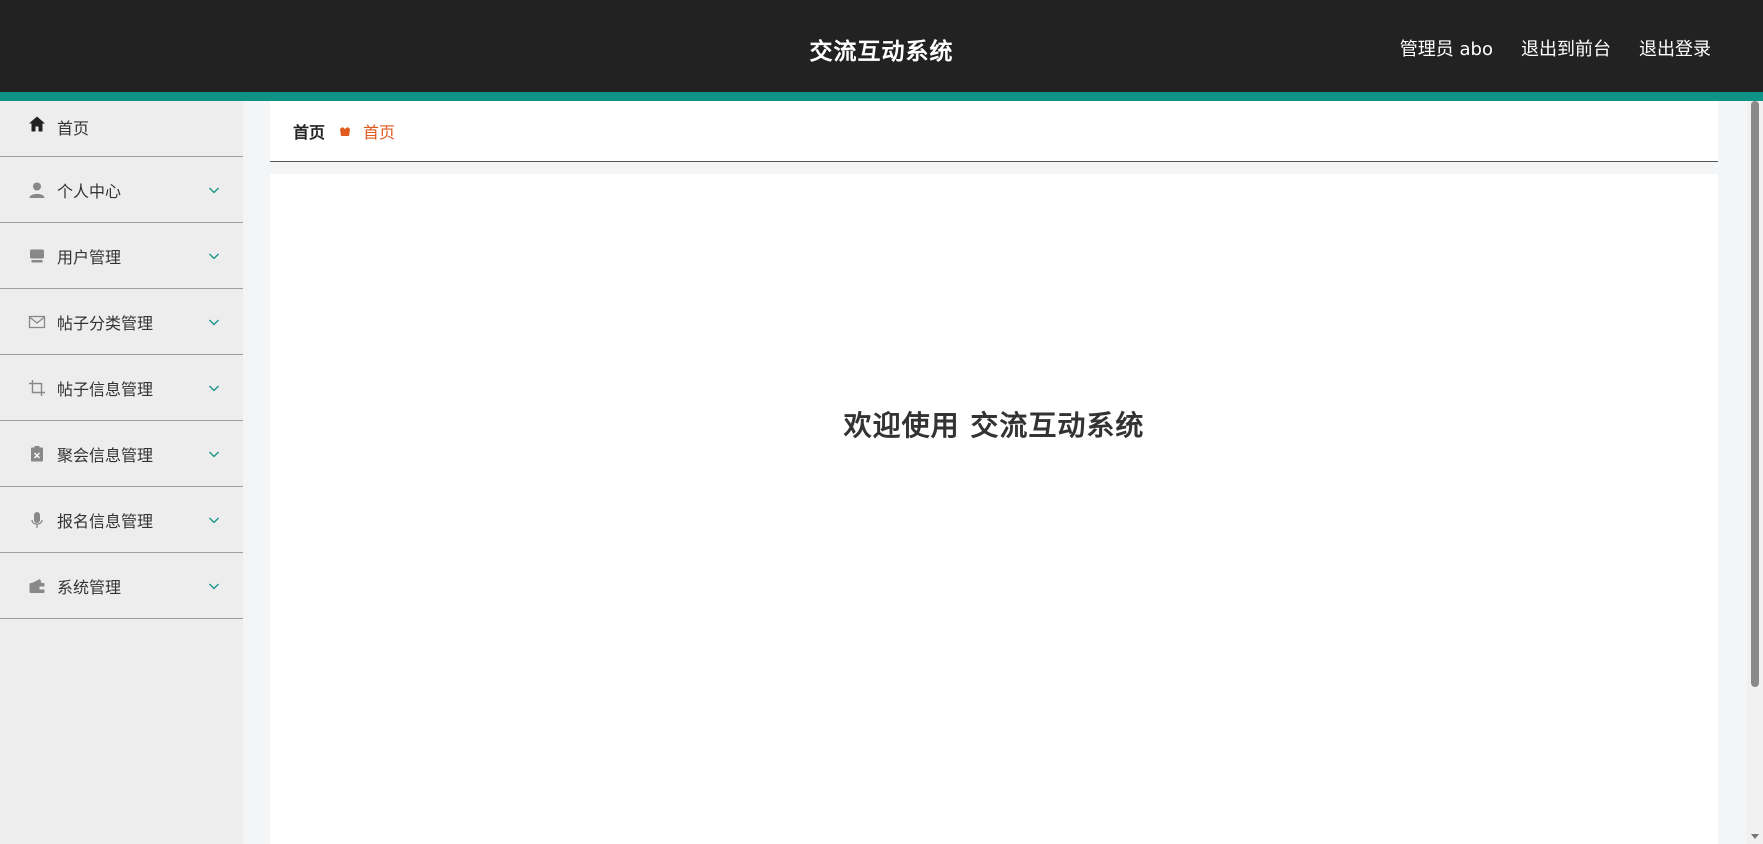 This screenshot has width=1763, height=844. Describe the element at coordinates (1755, 394) in the screenshot. I see `scrollbar-thumb` at that location.